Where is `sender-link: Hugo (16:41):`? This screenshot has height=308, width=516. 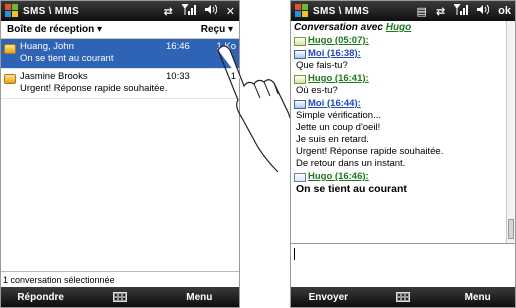
sender-link: Hugo (16:41): is located at coordinates (338, 79).